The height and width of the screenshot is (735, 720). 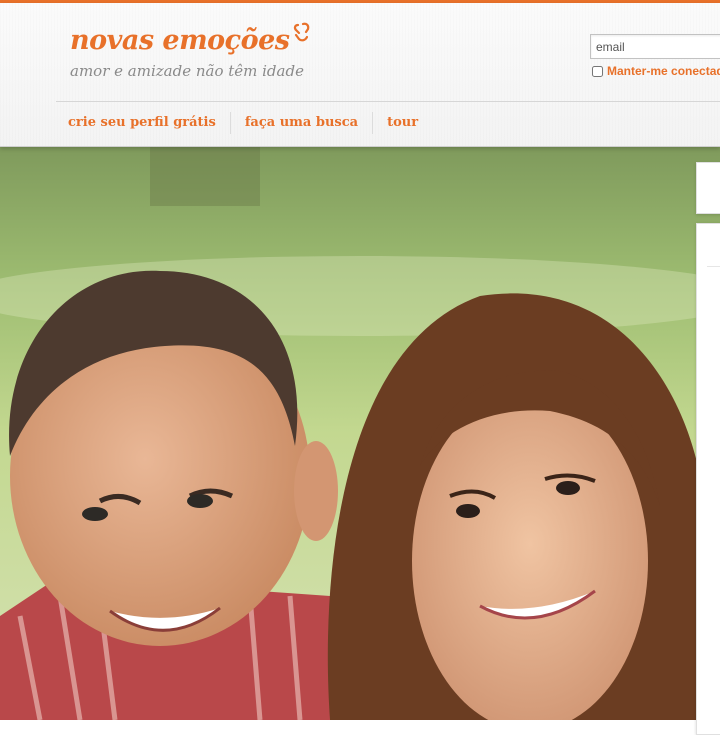 What do you see at coordinates (655, 46) in the screenshot?
I see `email-field` at bounding box center [655, 46].